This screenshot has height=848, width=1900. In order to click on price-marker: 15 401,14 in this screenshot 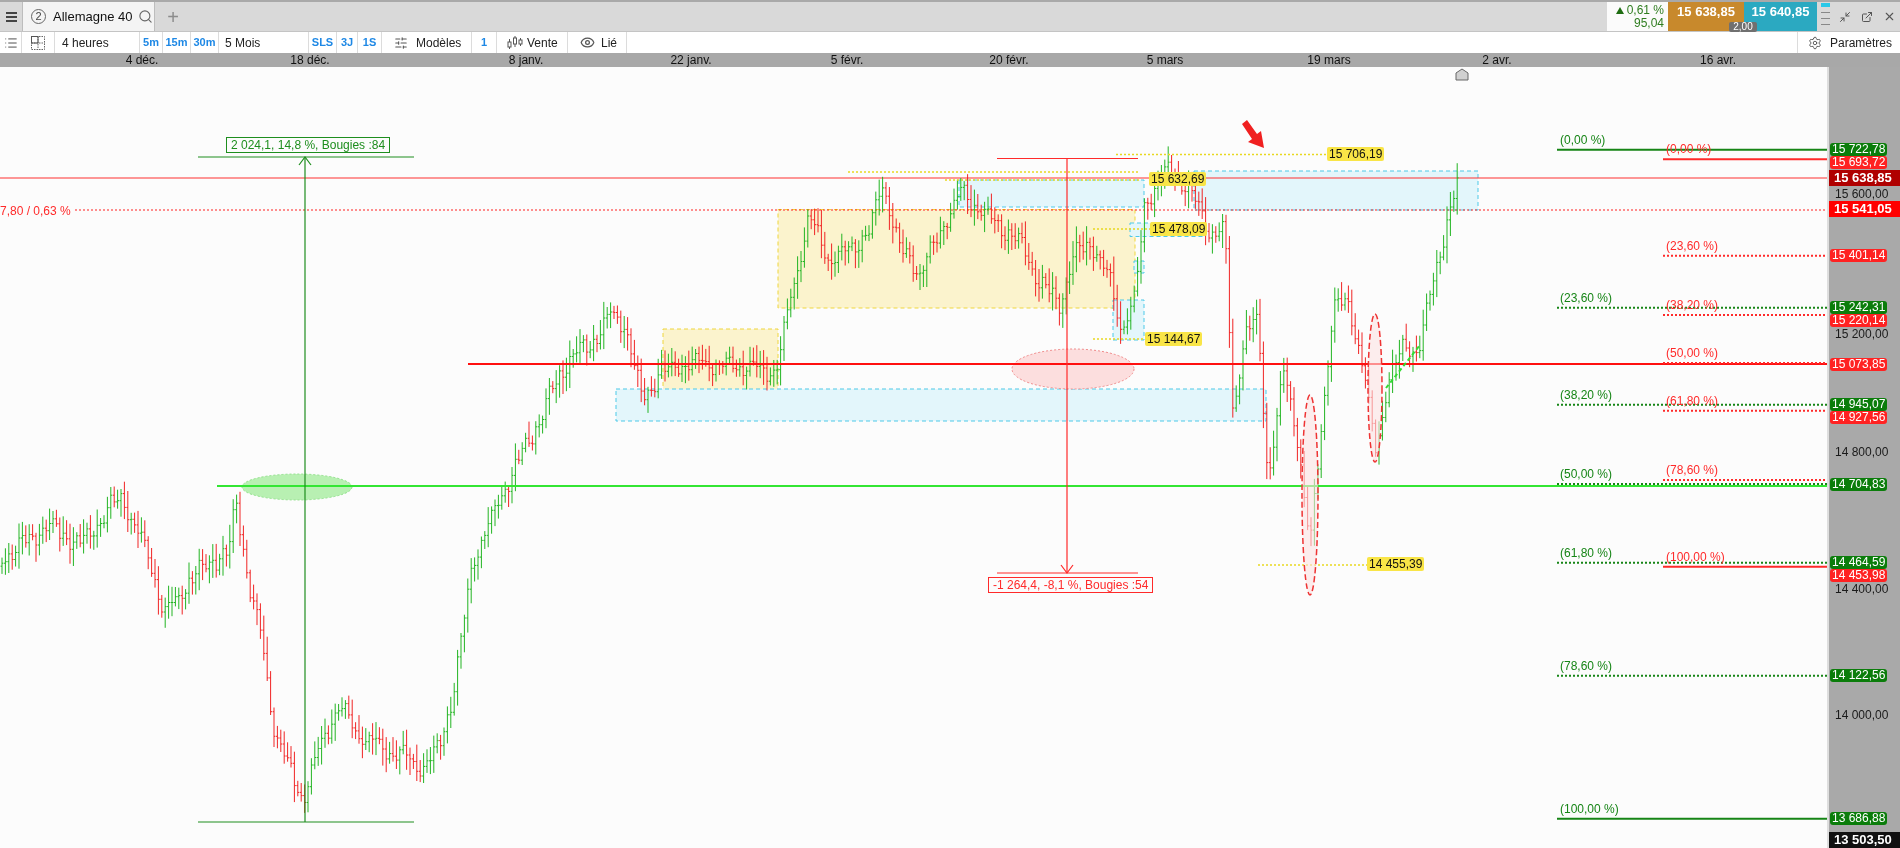, I will do `click(1859, 255)`.